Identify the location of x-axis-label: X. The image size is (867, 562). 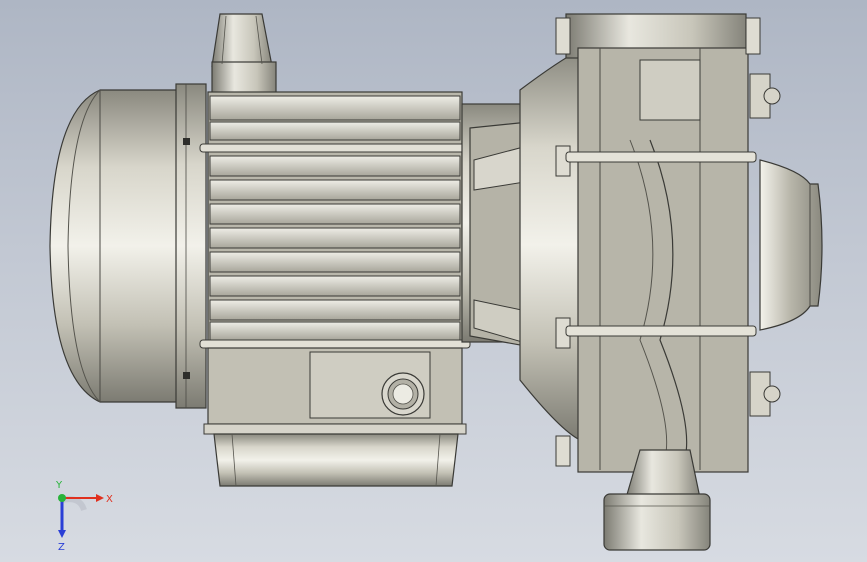
(109, 499).